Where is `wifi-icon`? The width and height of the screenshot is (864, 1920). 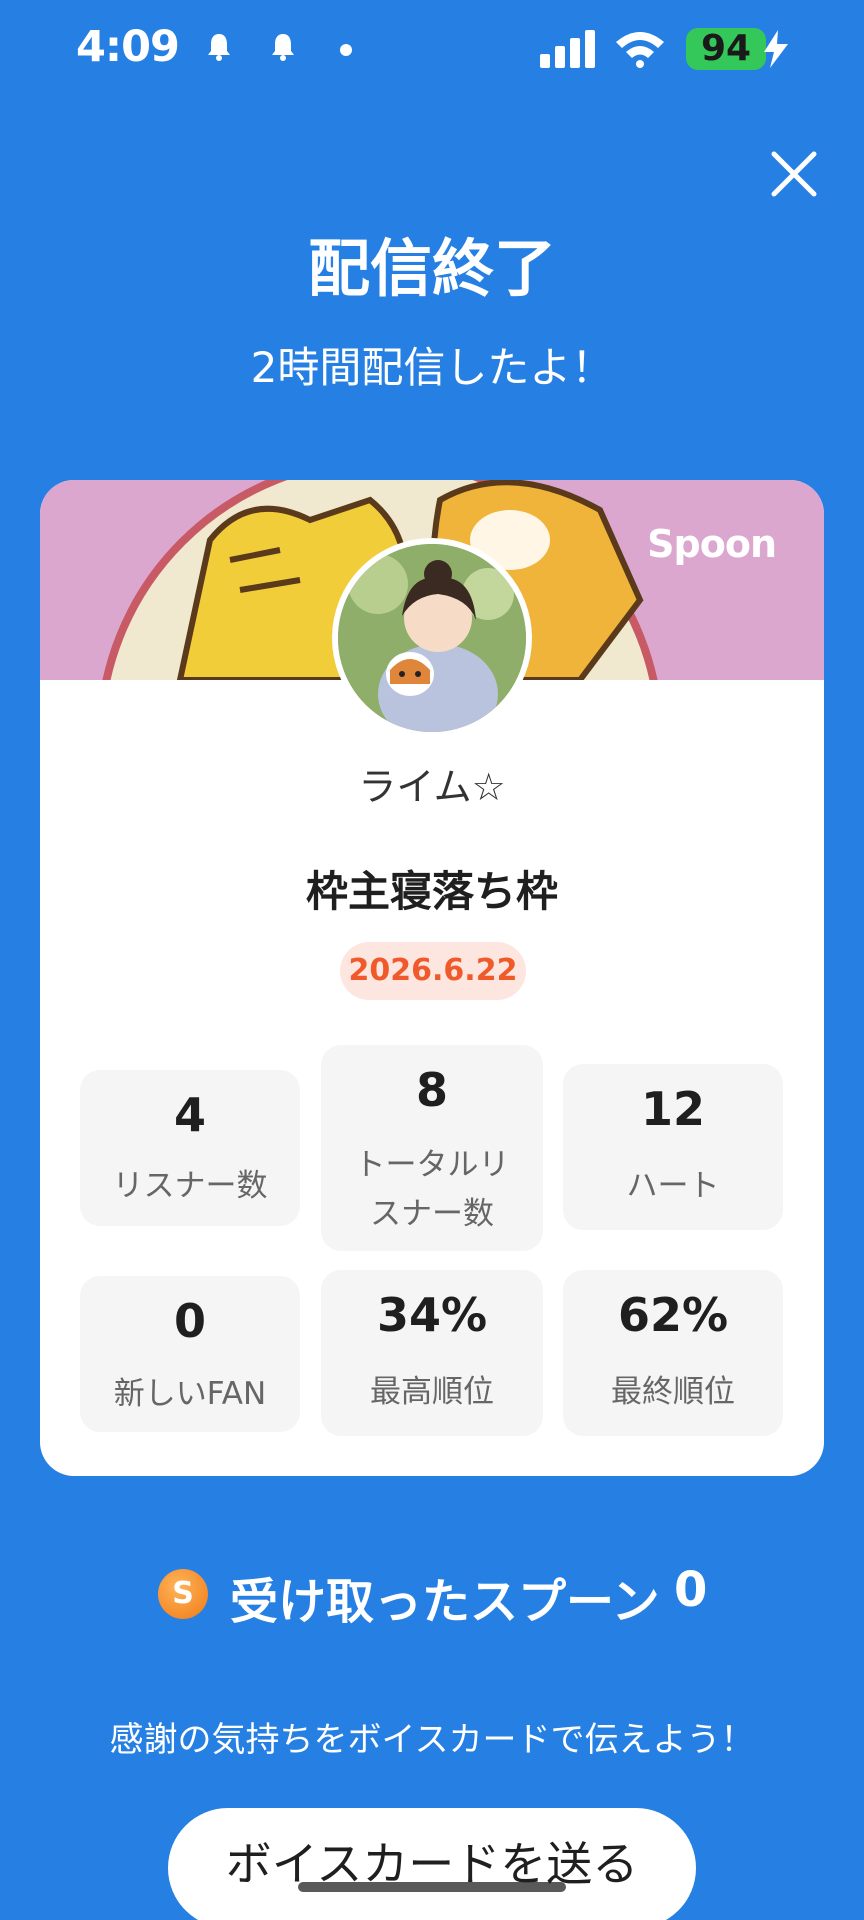
wifi-icon is located at coordinates (640, 50).